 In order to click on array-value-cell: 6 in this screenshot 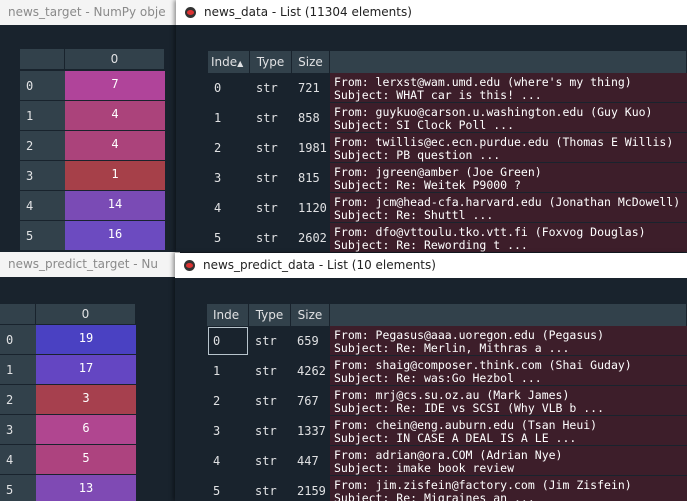, I will do `click(86, 430)`.